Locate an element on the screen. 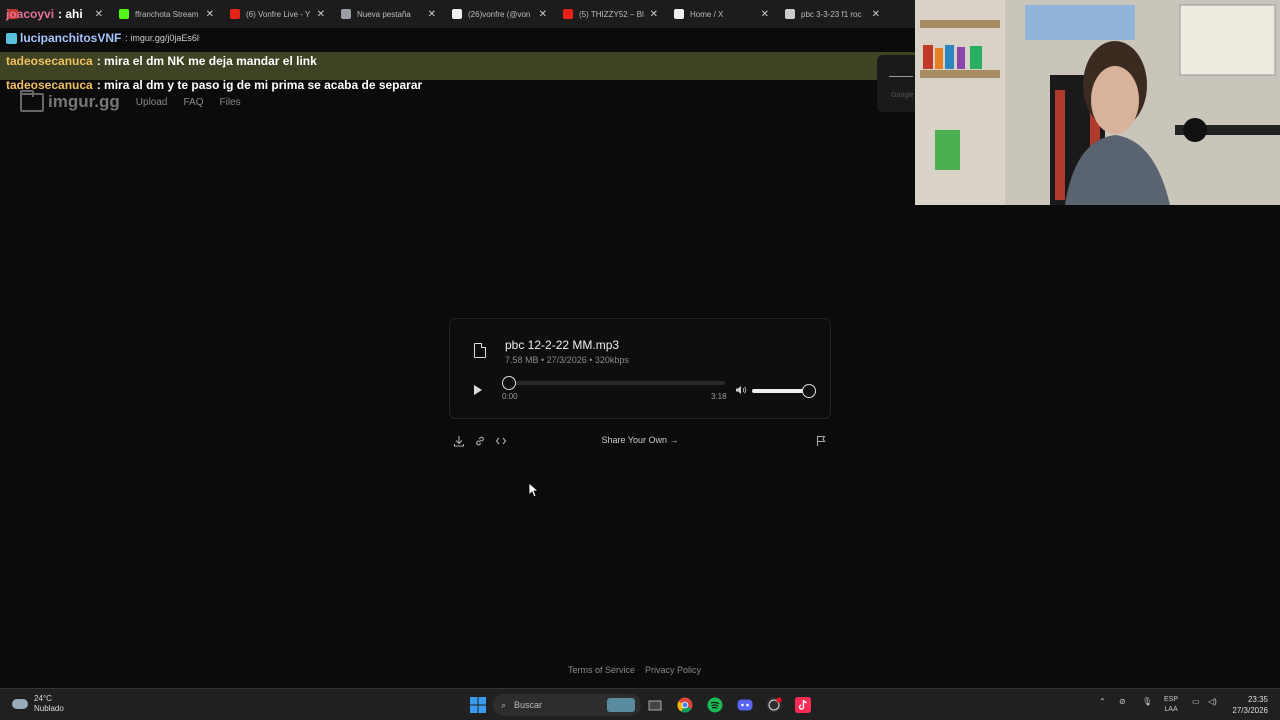  chat-text: : ahi is located at coordinates (70, 14).